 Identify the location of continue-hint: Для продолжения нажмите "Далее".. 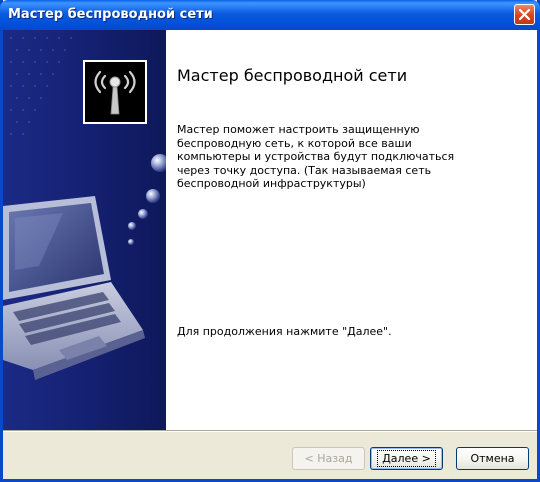
(284, 331).